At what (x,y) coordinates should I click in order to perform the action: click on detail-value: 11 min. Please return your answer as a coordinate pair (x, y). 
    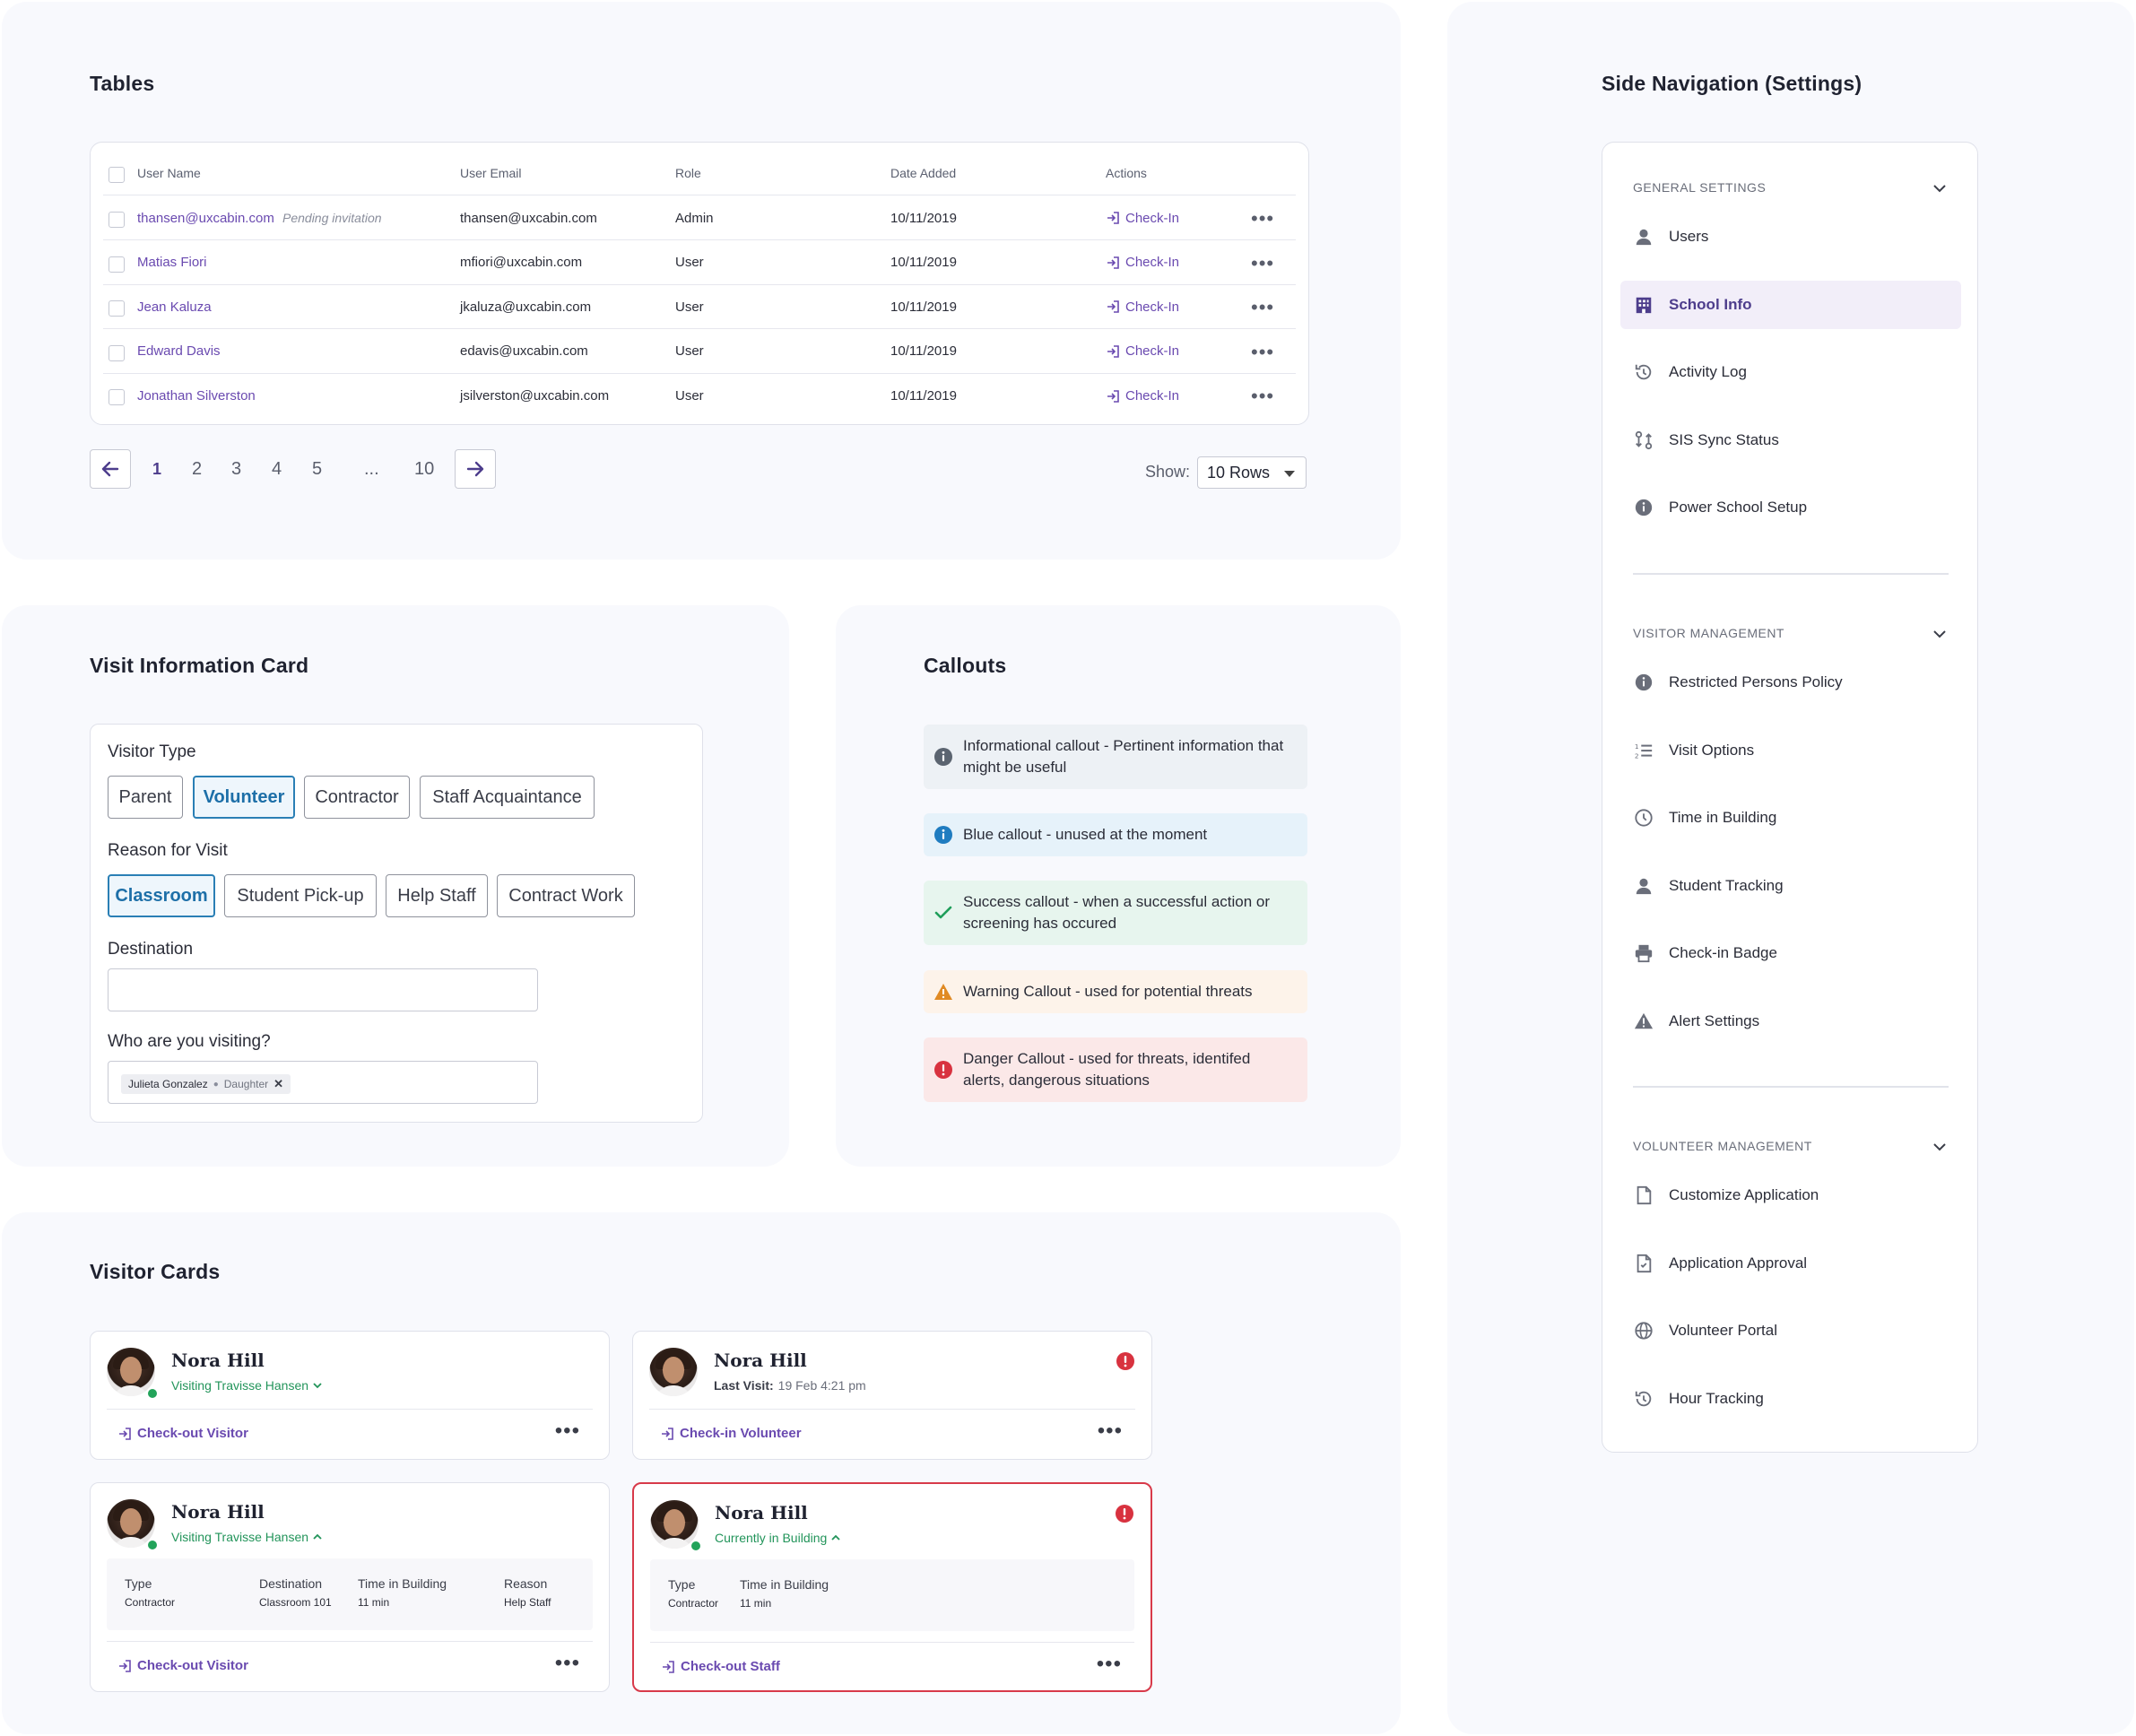
    Looking at the image, I should click on (374, 1602).